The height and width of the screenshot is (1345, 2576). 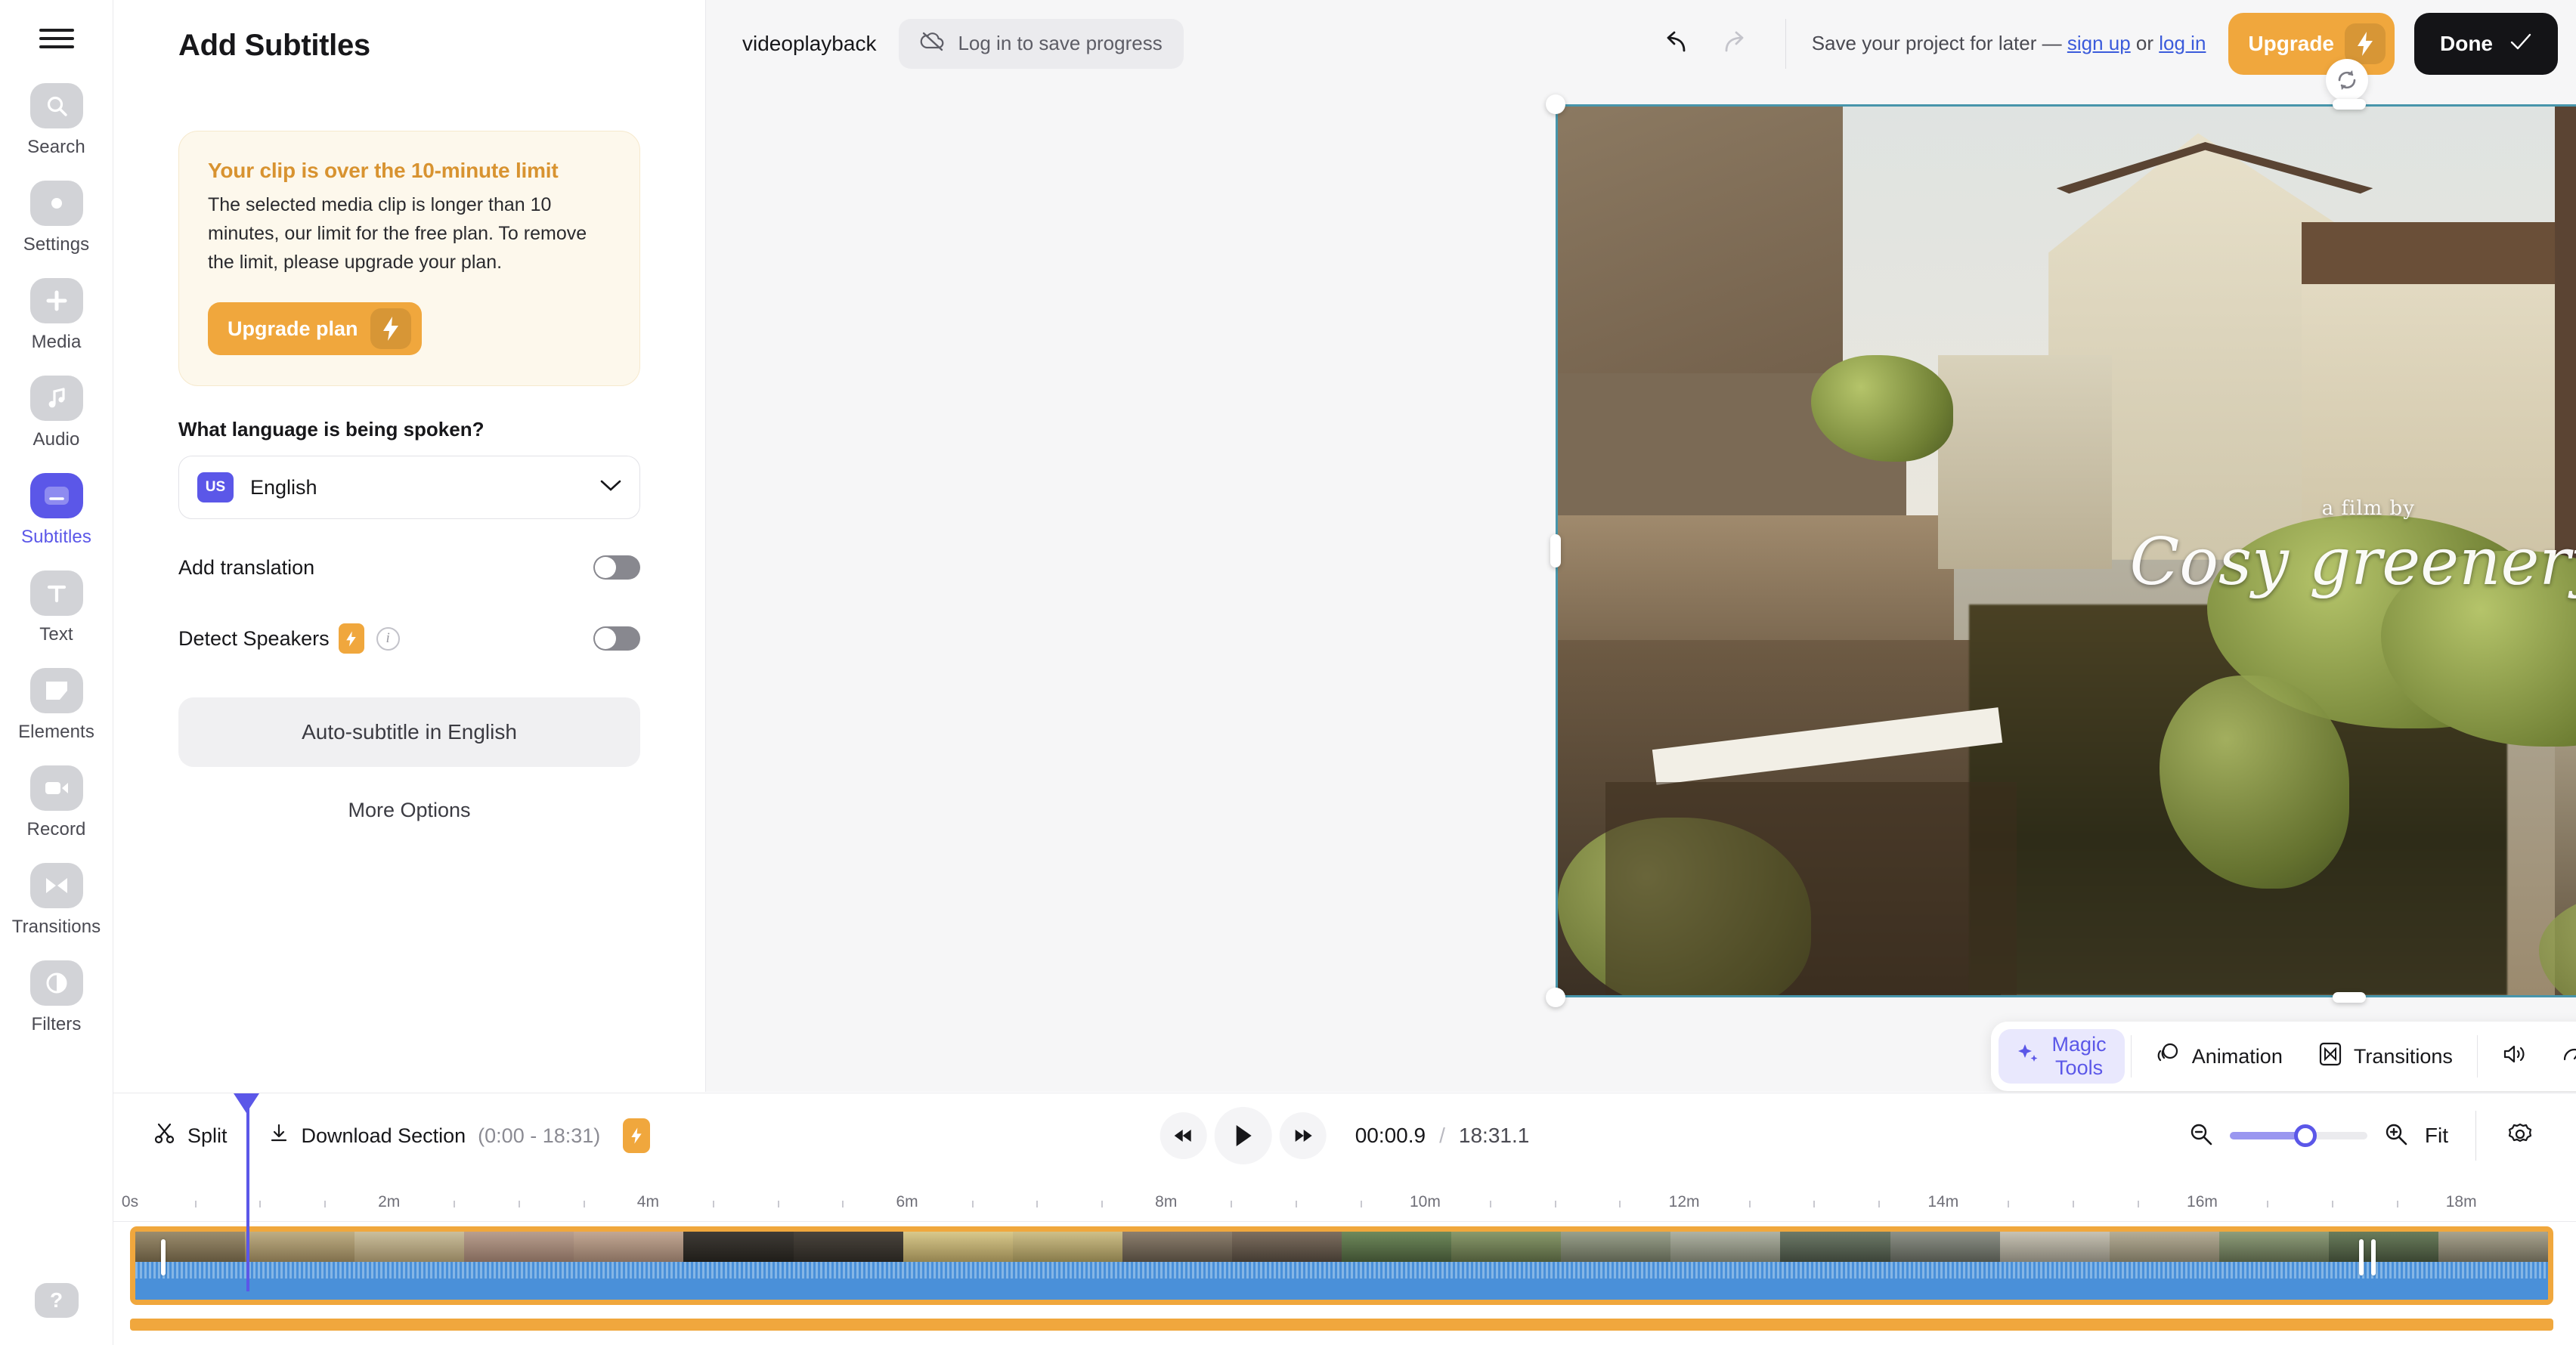 I want to click on upgrade-plan-button: Upgrade plan, so click(x=315, y=328).